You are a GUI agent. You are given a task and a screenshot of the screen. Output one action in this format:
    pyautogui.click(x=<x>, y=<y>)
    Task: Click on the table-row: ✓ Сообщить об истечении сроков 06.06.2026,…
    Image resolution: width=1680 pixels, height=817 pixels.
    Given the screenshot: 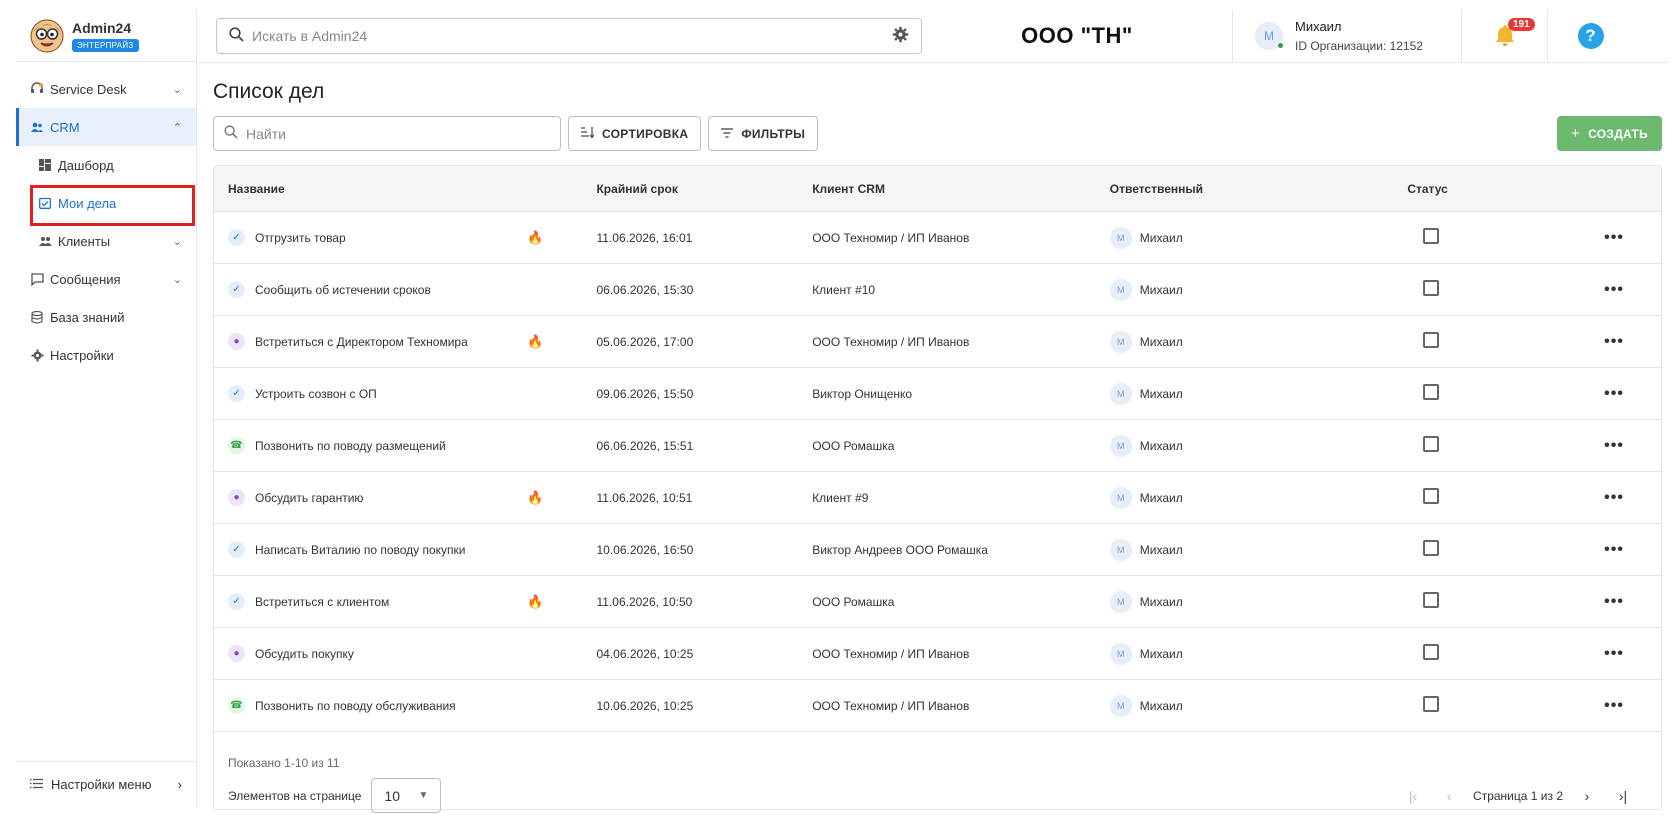 What is the action you would take?
    pyautogui.click(x=937, y=290)
    